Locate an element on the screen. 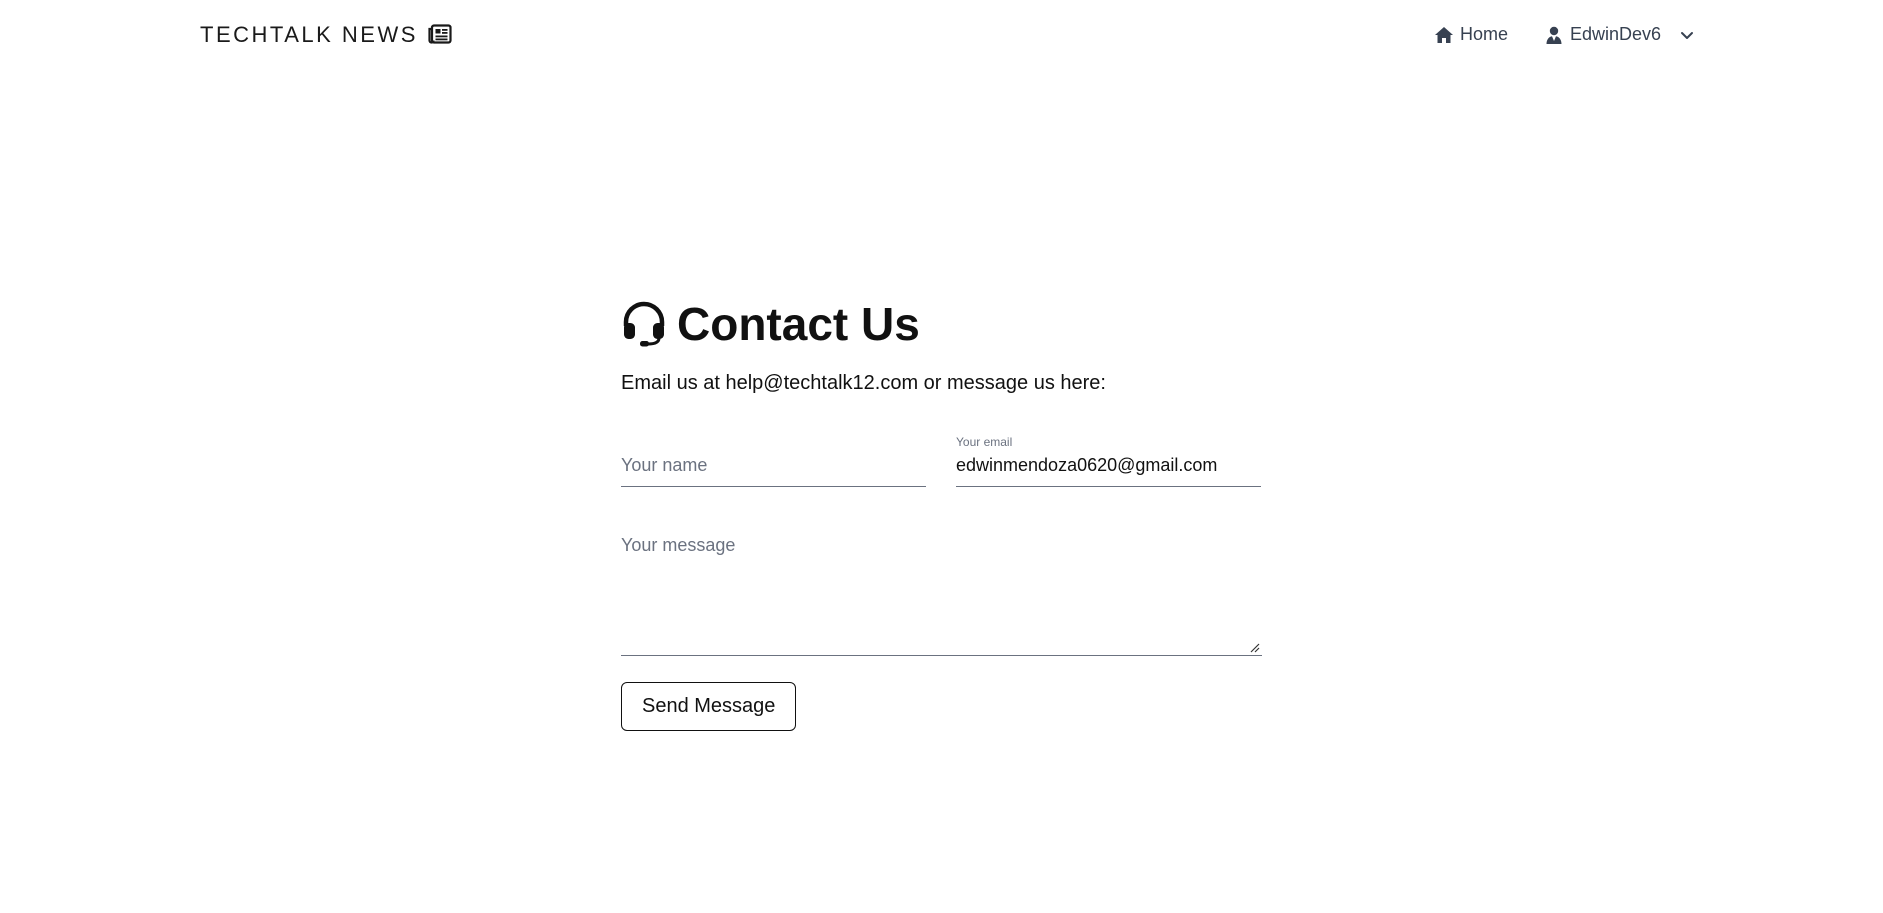  email-field-wrap: Your email is located at coordinates (1108, 460).